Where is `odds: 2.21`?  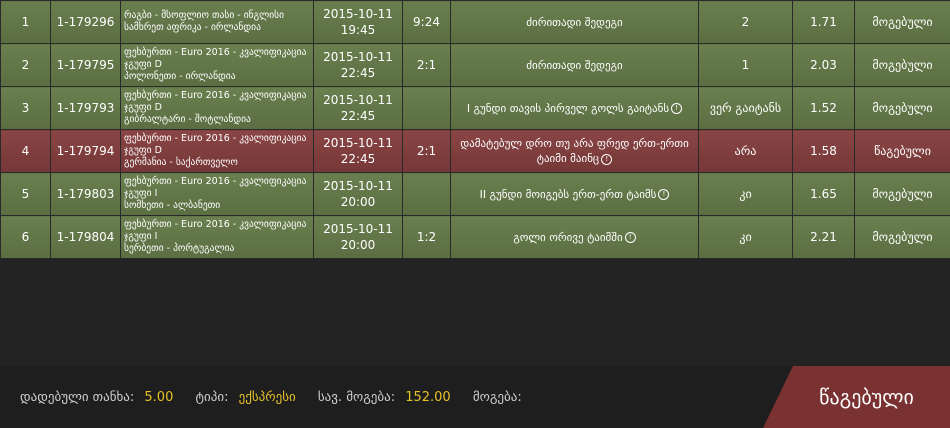 odds: 2.21 is located at coordinates (823, 237).